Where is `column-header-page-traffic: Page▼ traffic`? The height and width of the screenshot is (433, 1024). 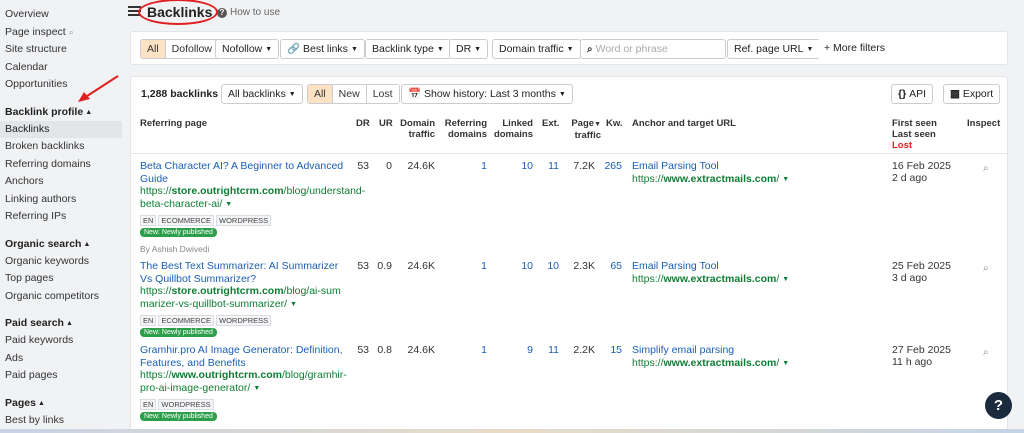
column-header-page-traffic: Page▼ traffic is located at coordinates (581, 129).